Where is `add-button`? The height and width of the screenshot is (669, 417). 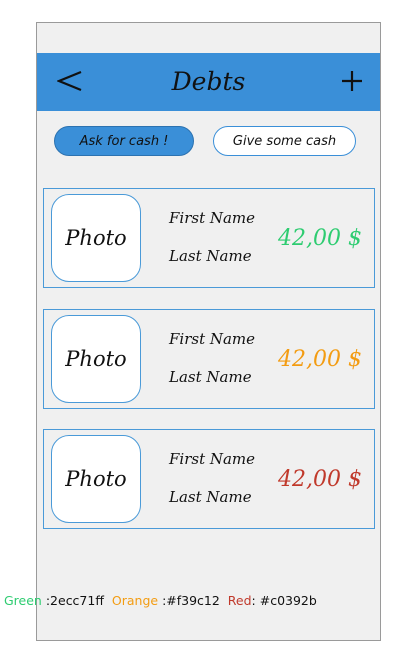
add-button is located at coordinates (352, 81).